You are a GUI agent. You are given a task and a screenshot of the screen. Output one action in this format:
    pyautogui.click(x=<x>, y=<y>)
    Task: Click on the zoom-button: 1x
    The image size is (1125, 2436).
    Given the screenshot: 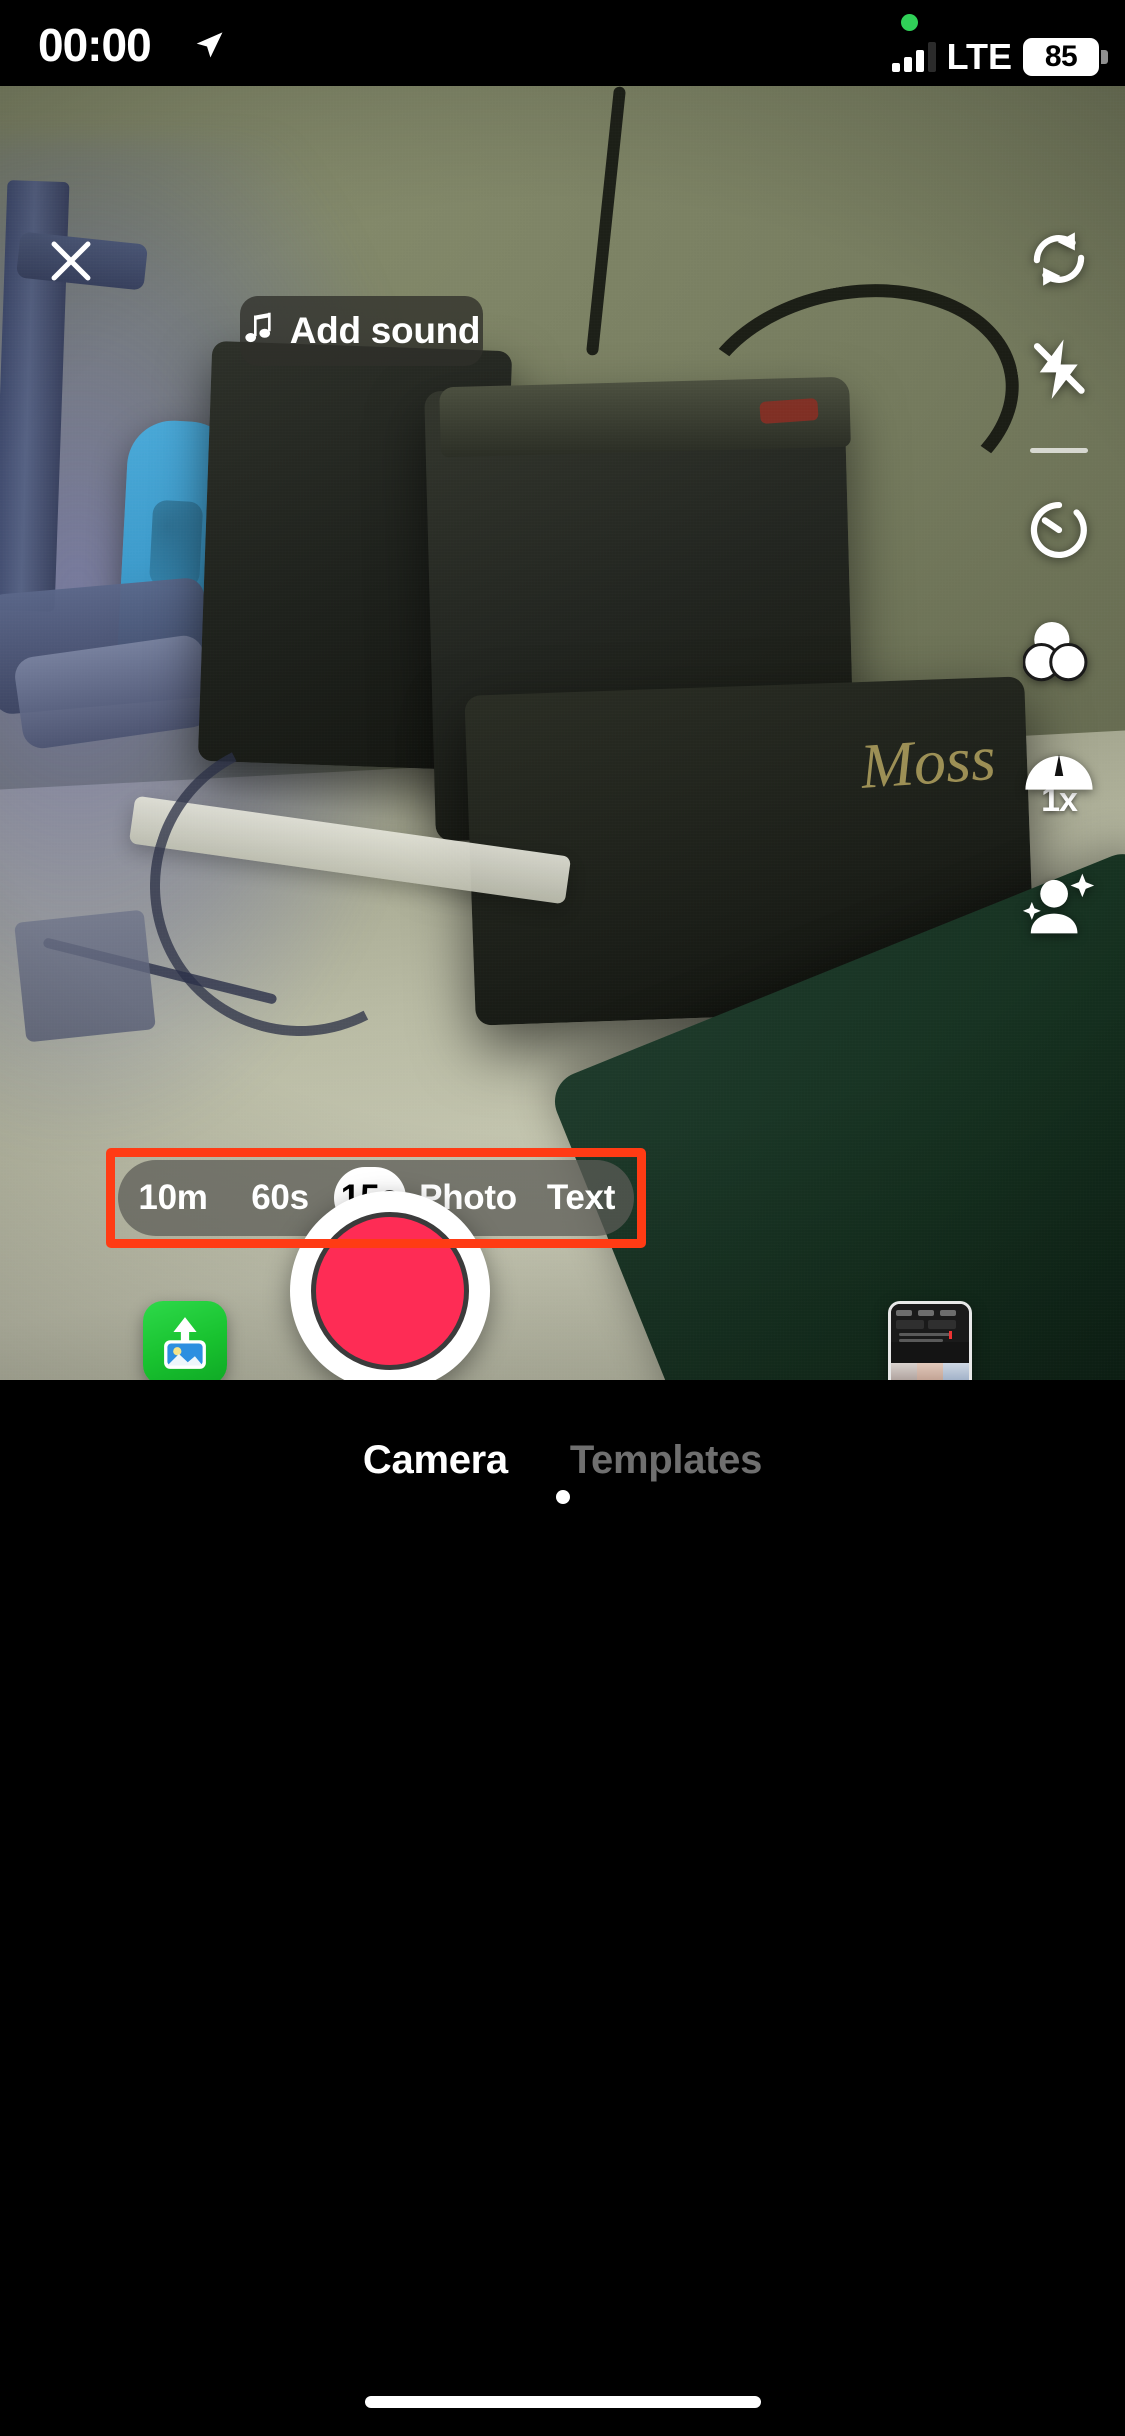 What is the action you would take?
    pyautogui.click(x=1059, y=781)
    